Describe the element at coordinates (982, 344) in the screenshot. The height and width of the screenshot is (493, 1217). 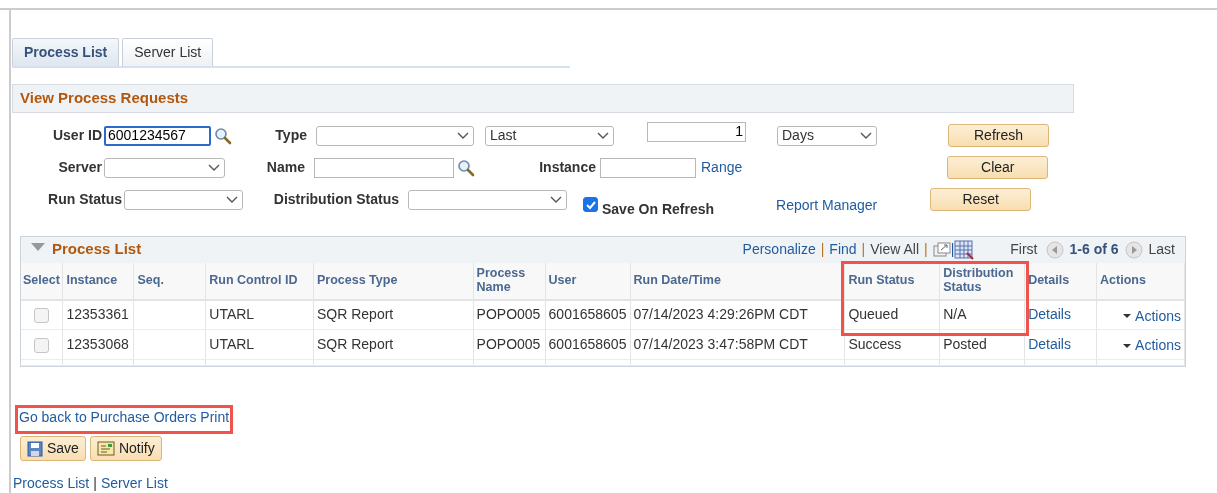
I see `table-cell: Posted` at that location.